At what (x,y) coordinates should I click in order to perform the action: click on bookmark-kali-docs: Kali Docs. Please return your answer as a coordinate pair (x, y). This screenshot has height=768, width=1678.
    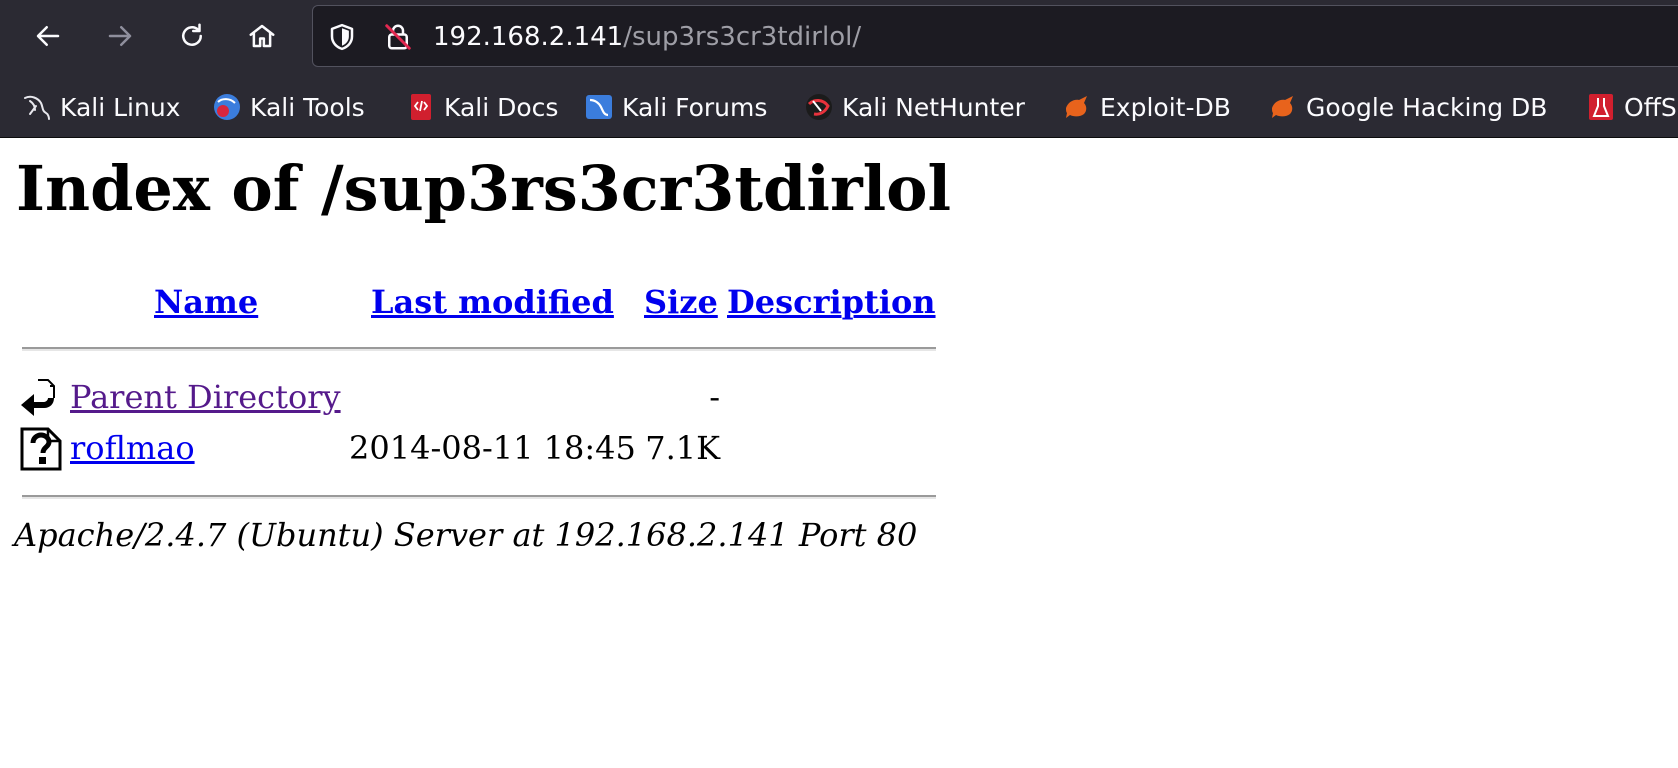
    Looking at the image, I should click on (482, 107).